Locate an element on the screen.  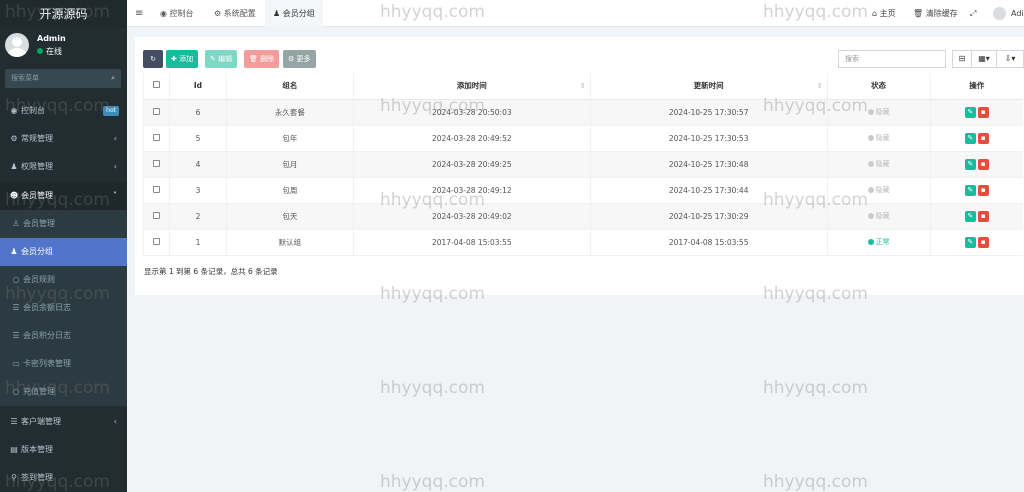
sidebar-item-member-group: ♟ 会员分组 is located at coordinates (63, 252).